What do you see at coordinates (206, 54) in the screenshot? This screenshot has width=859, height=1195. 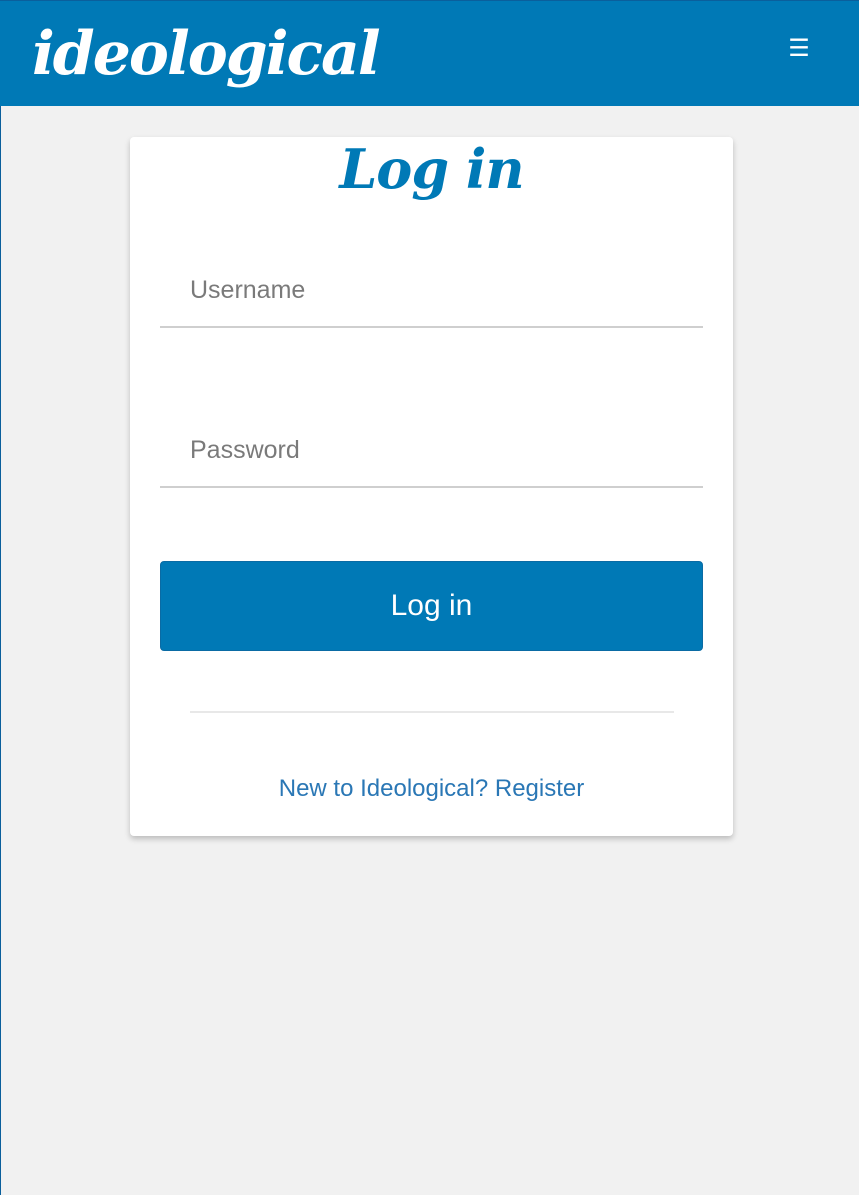 I see `brand-logo: ideological` at bounding box center [206, 54].